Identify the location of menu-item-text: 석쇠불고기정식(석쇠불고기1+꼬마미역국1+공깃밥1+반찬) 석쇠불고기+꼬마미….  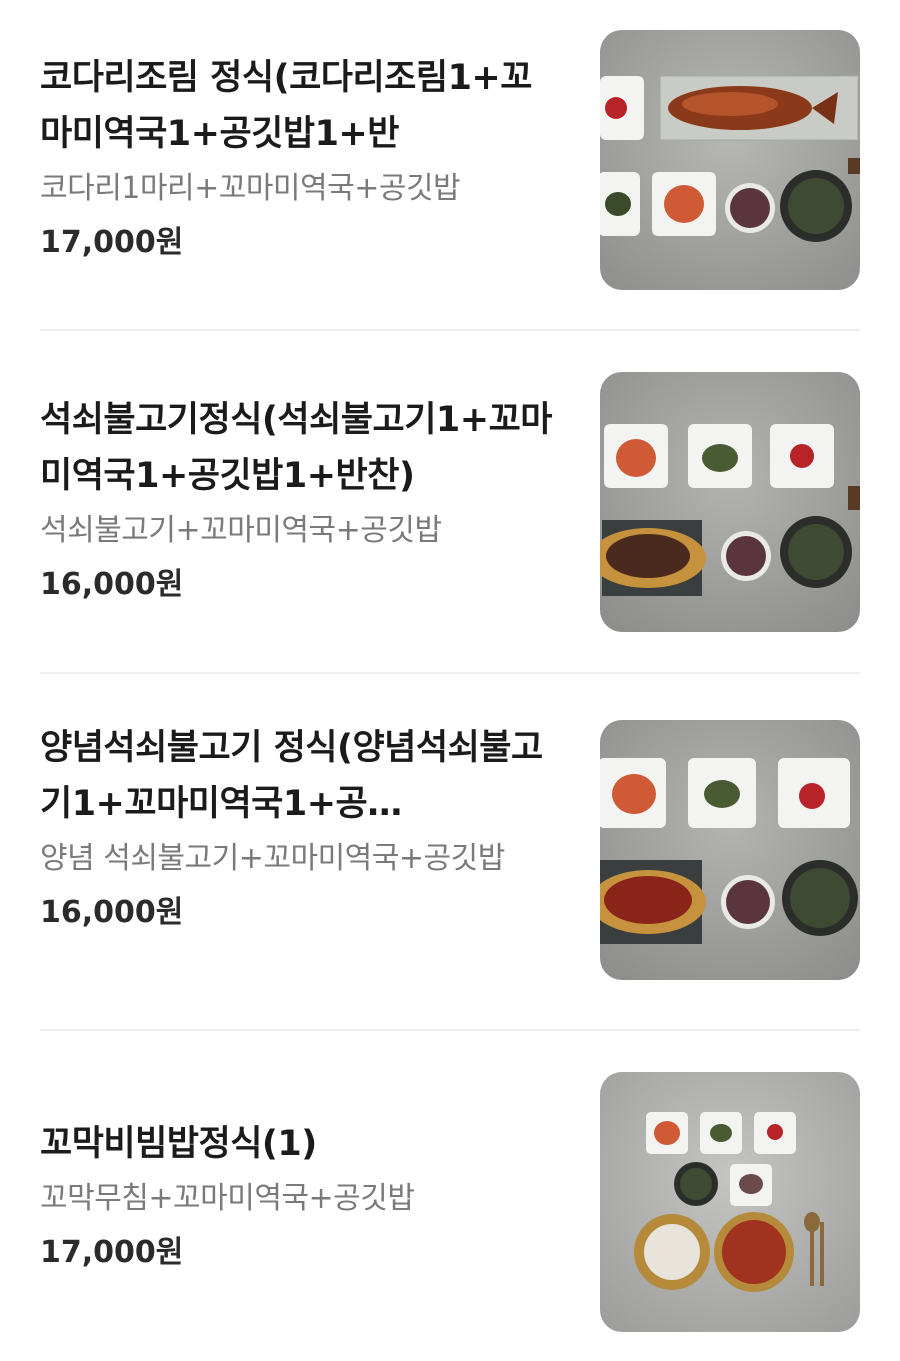
(300, 501).